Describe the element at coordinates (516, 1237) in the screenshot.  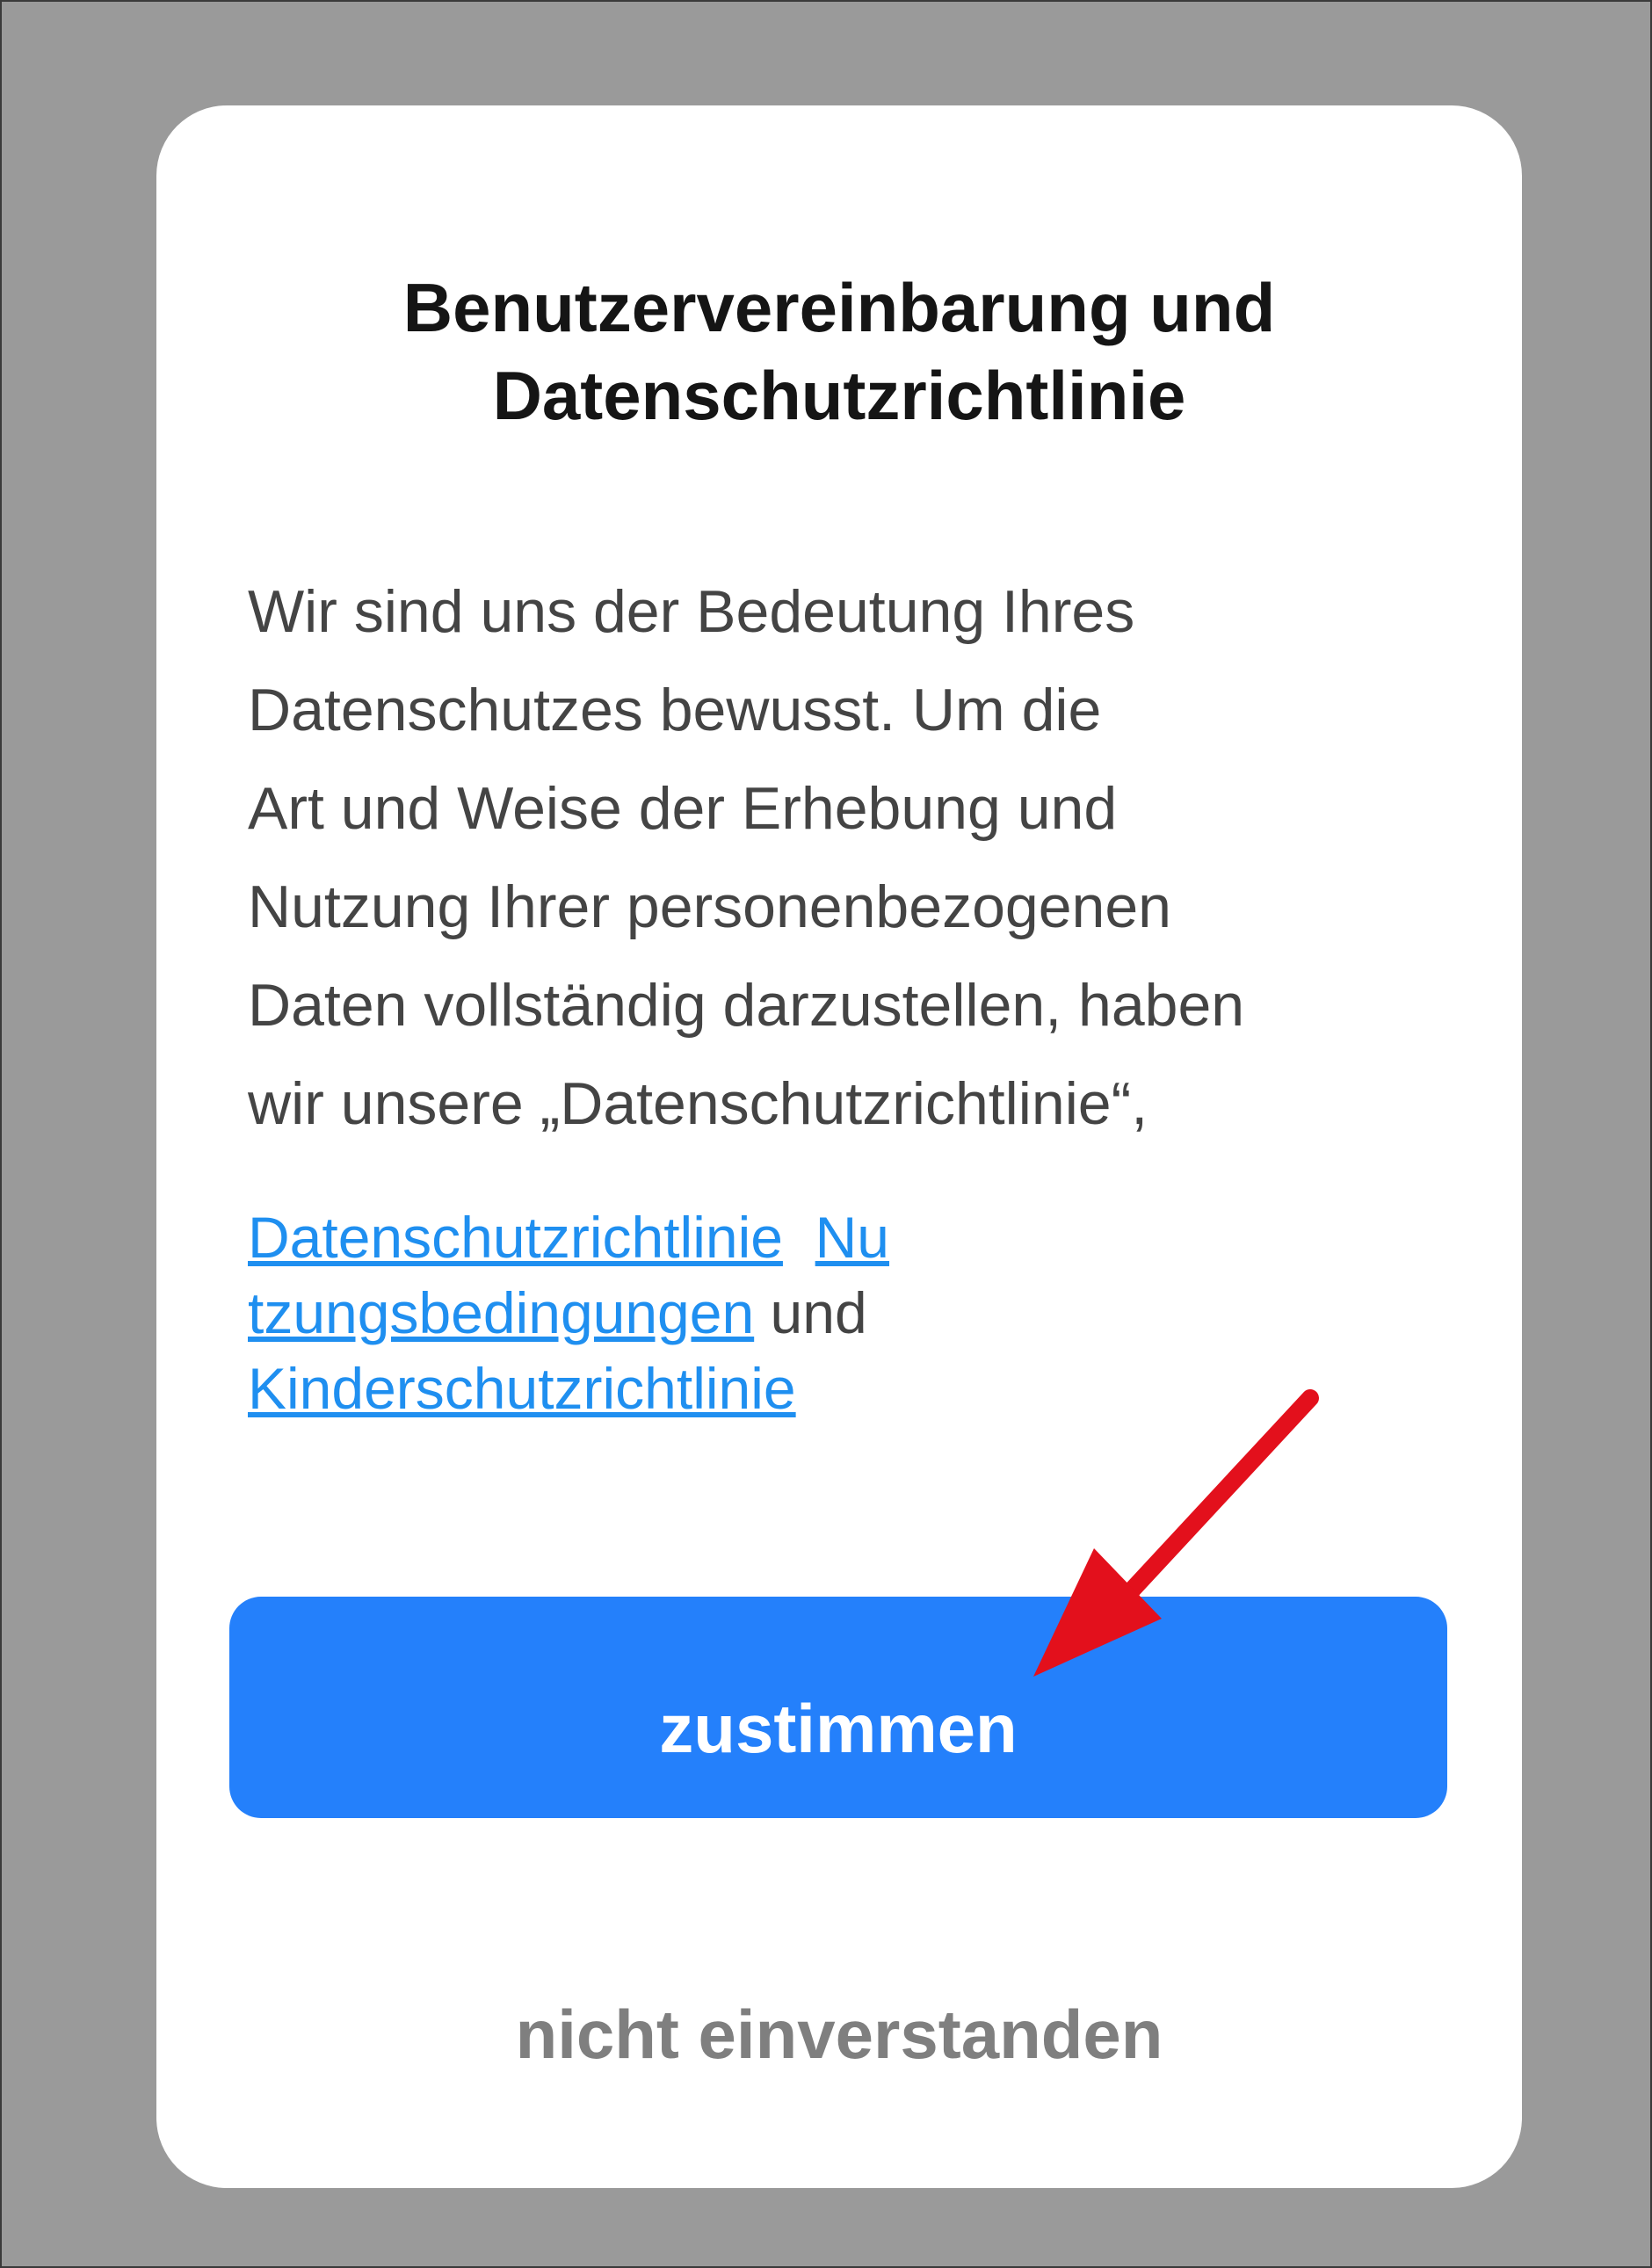
I see `privacy-policy-link: Datenschutzrichtlinie` at that location.